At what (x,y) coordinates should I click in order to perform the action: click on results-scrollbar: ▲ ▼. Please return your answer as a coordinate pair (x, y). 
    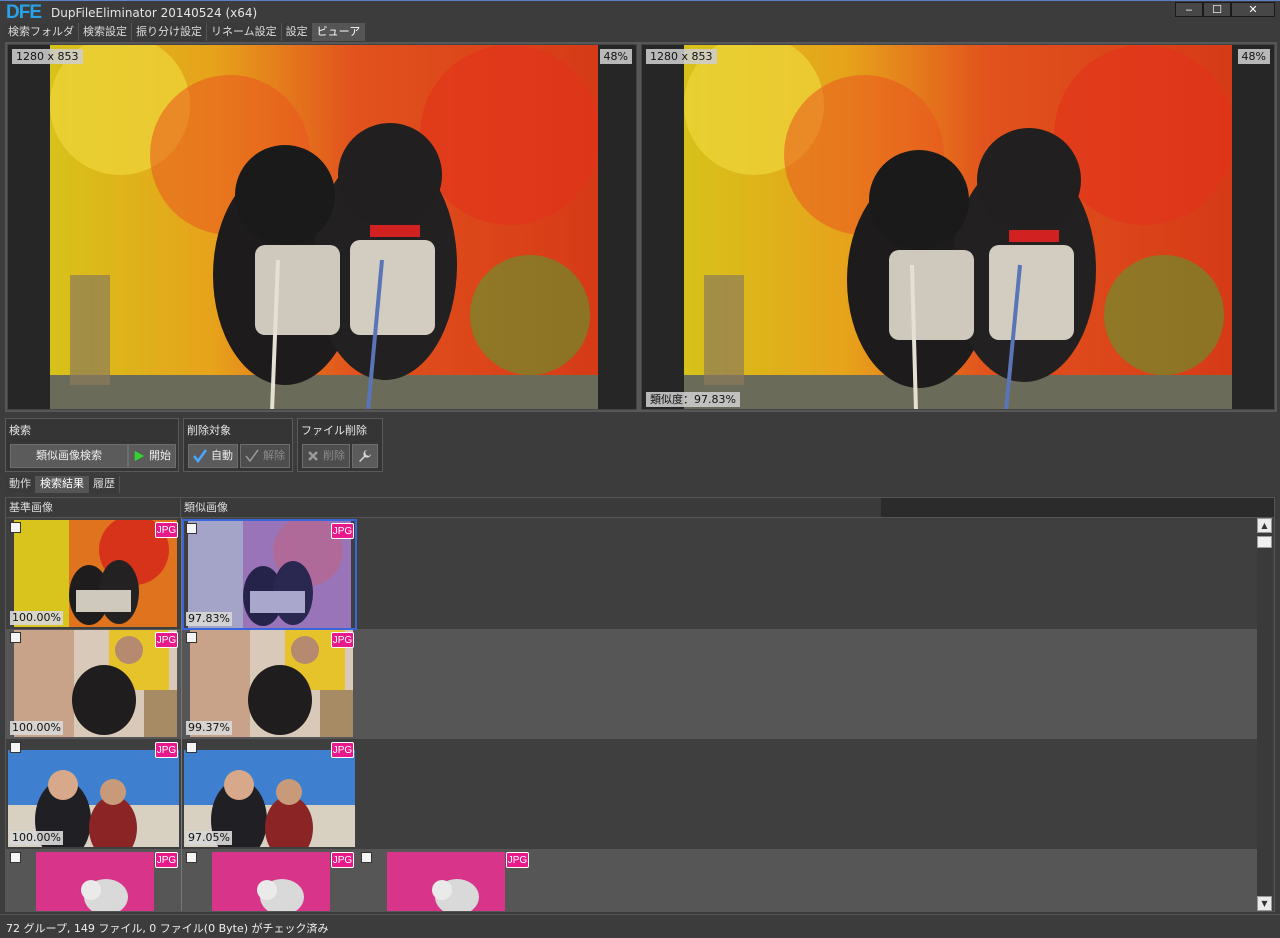
    Looking at the image, I should click on (1264, 714).